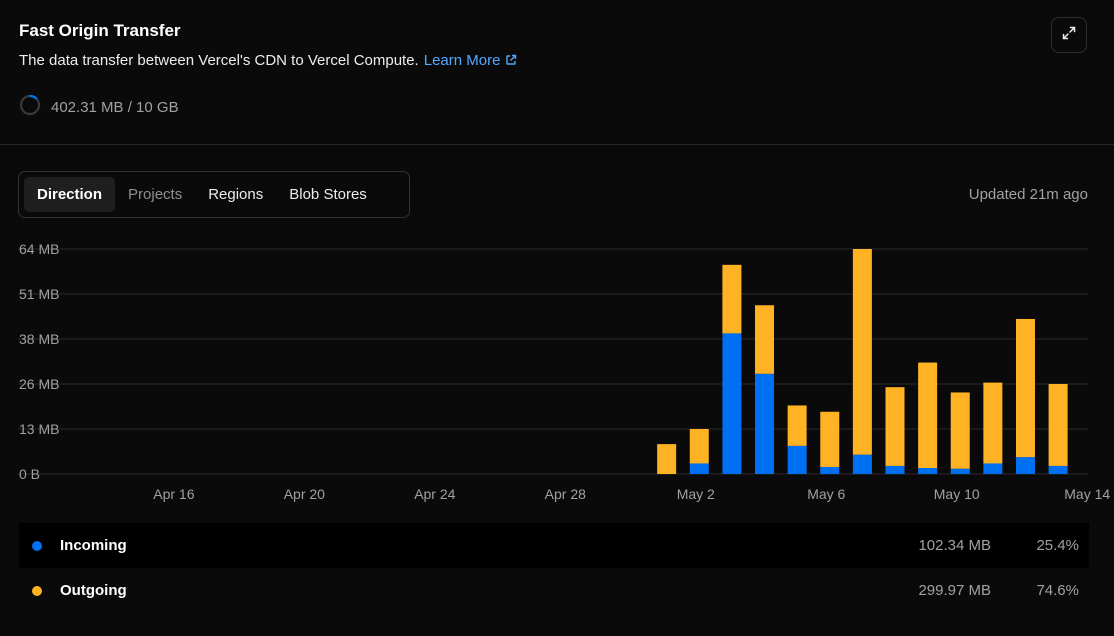 Image resolution: width=1114 pixels, height=636 pixels. What do you see at coordinates (155, 194) in the screenshot?
I see `tab-projects: Projects` at bounding box center [155, 194].